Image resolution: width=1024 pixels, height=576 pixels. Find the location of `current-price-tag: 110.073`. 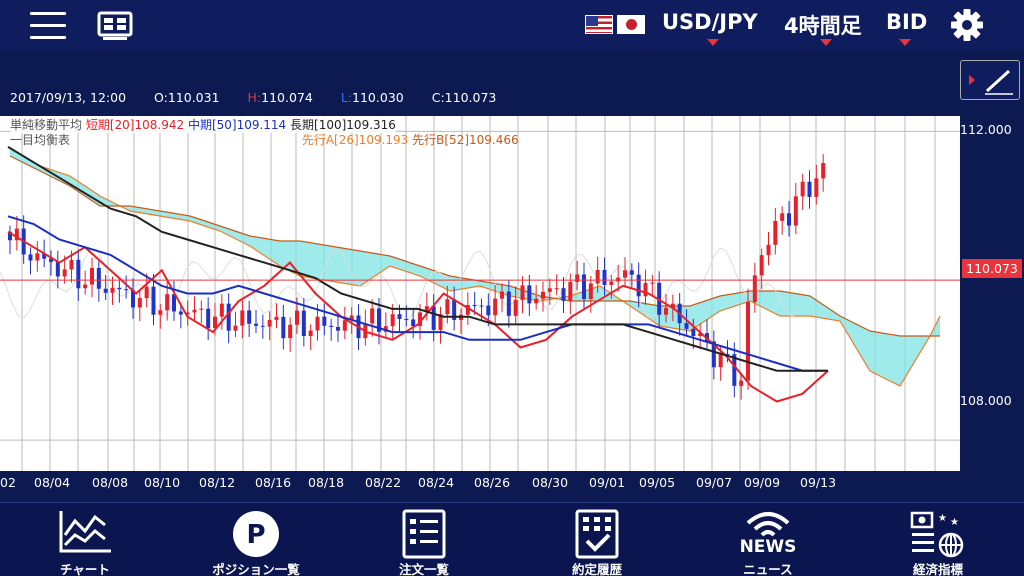

current-price-tag: 110.073 is located at coordinates (992, 268).